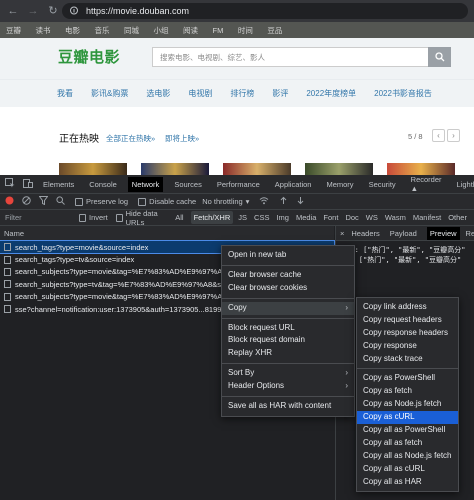  I want to click on menu-copy-all-as-nodejs-fetch: Copy all as Node.js fetch, so click(407, 456).